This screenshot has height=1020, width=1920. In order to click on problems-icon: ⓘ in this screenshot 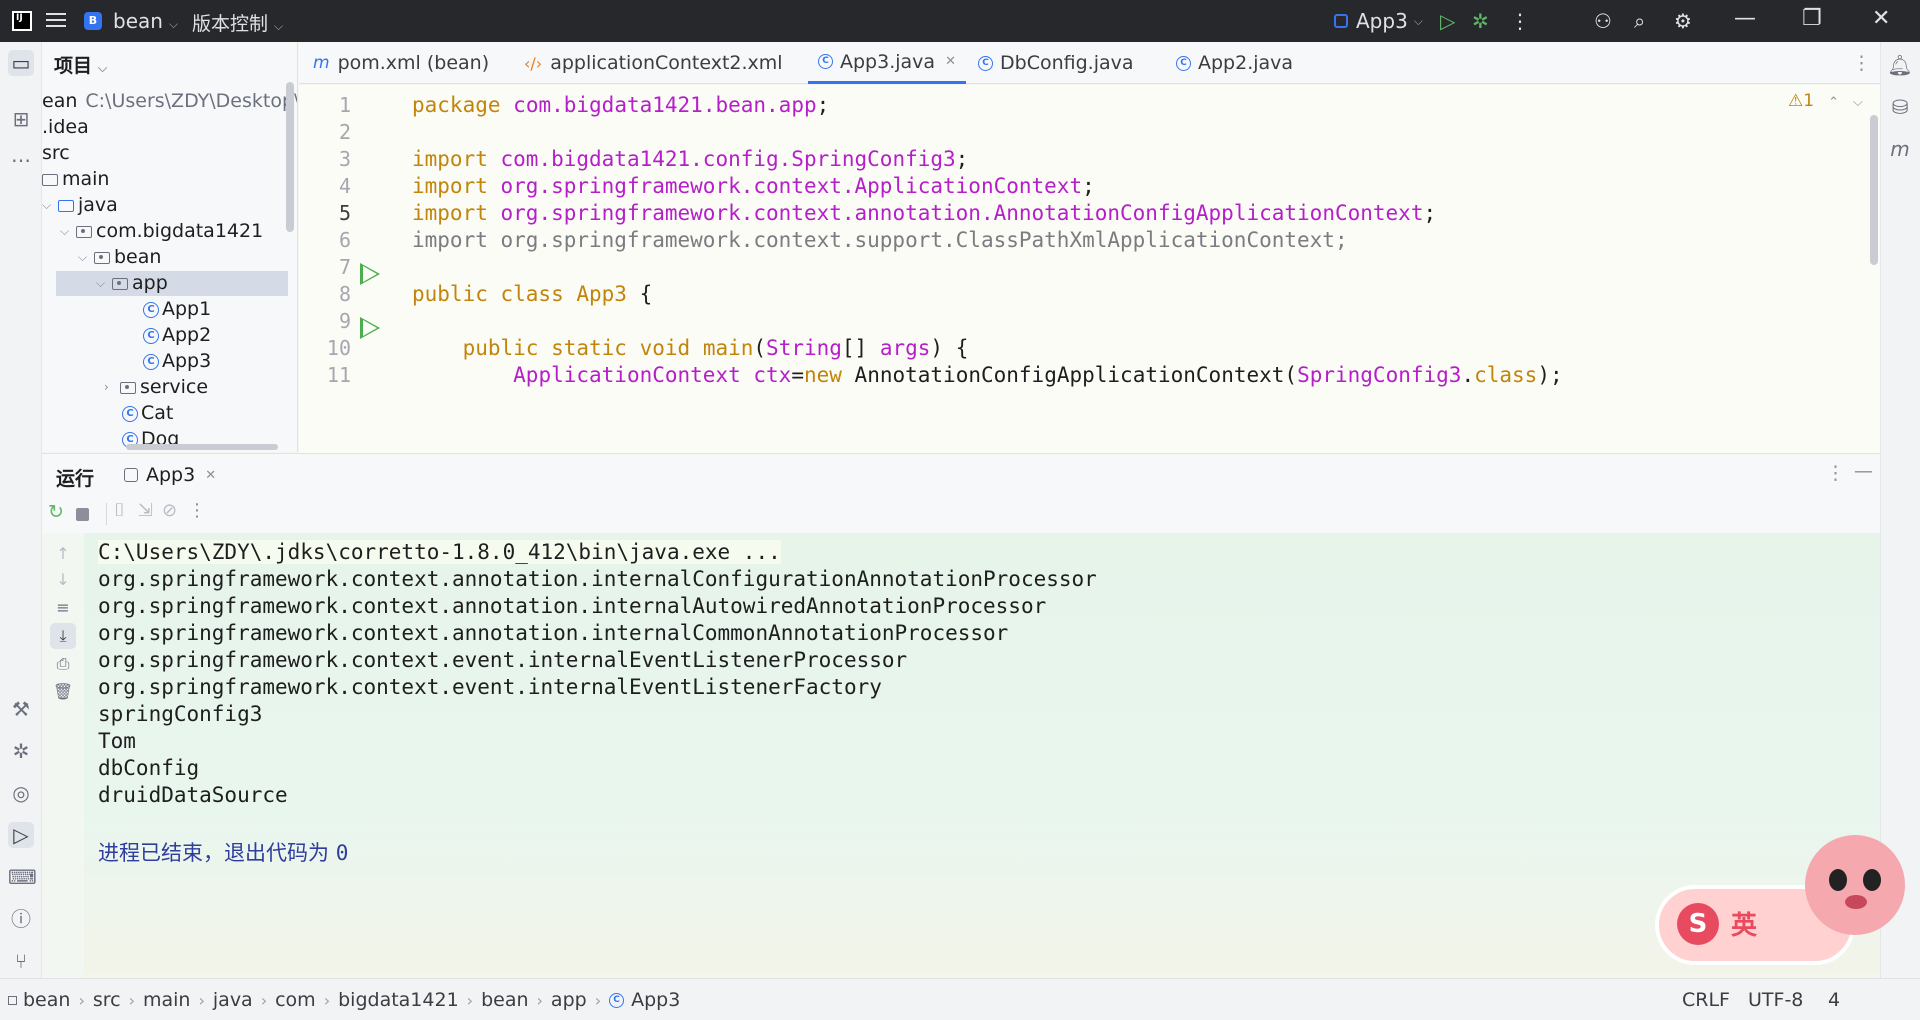, I will do `click(21, 919)`.